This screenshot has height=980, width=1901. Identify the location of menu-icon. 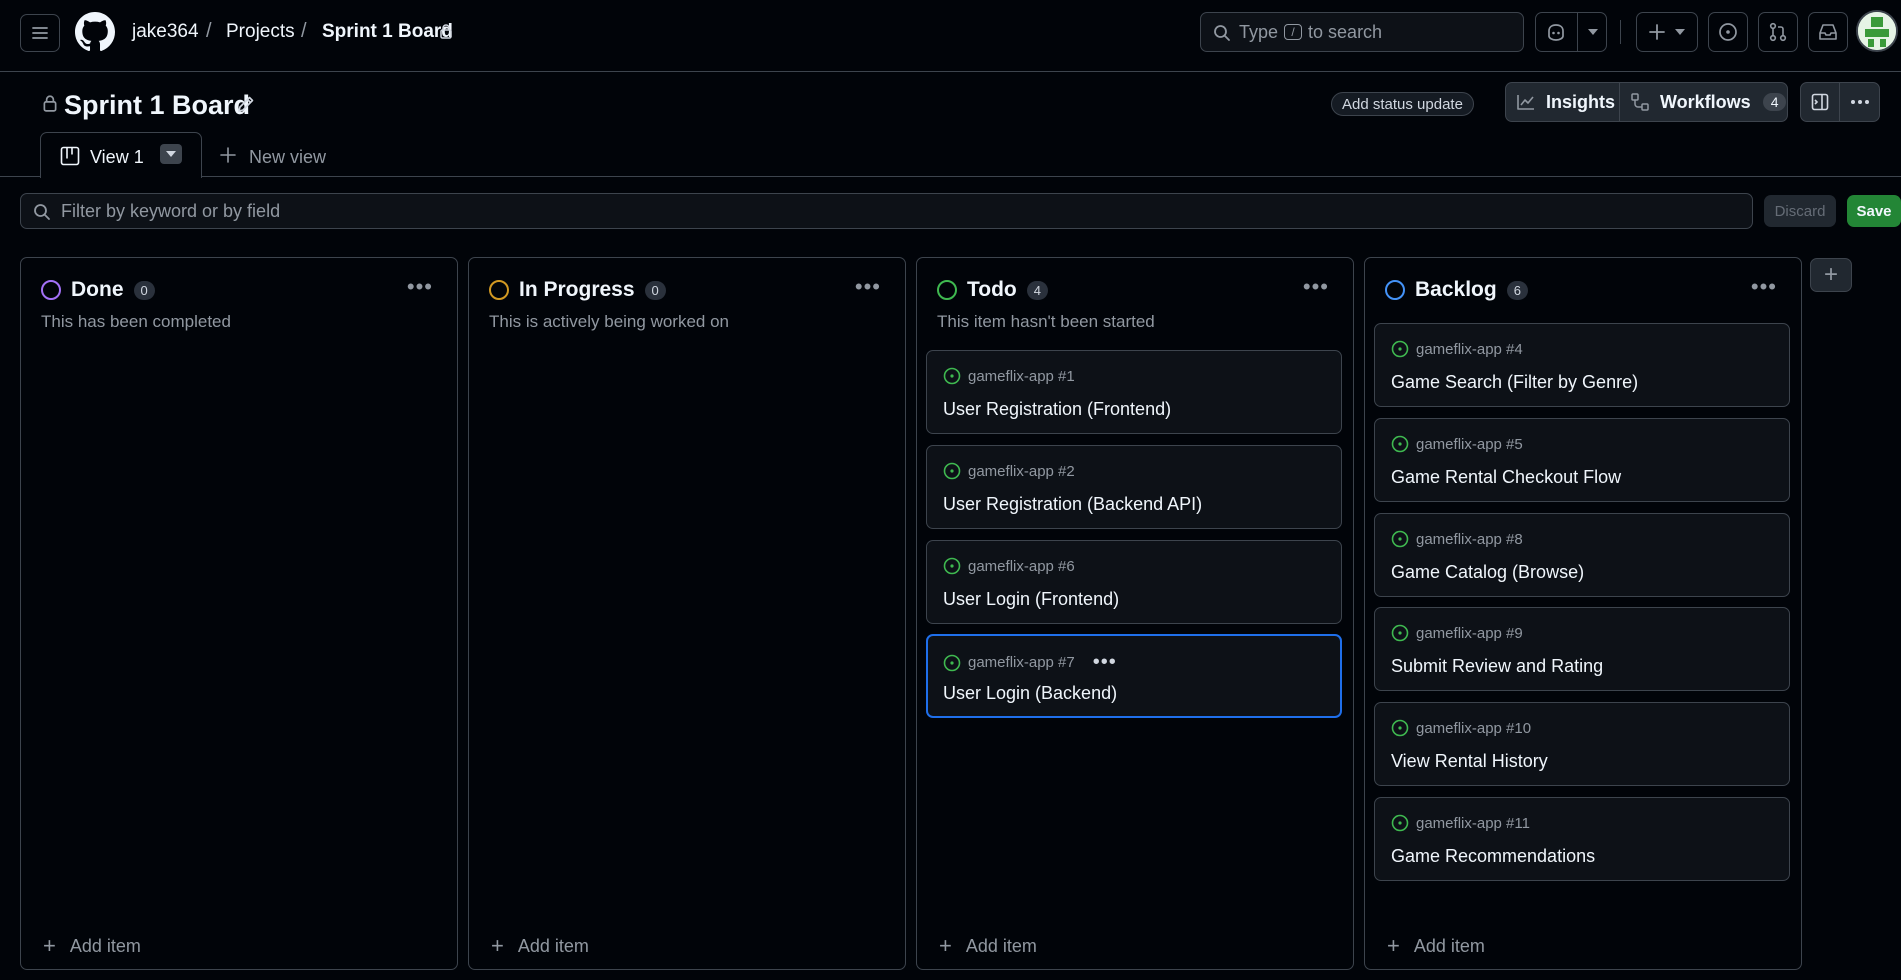
(40, 33).